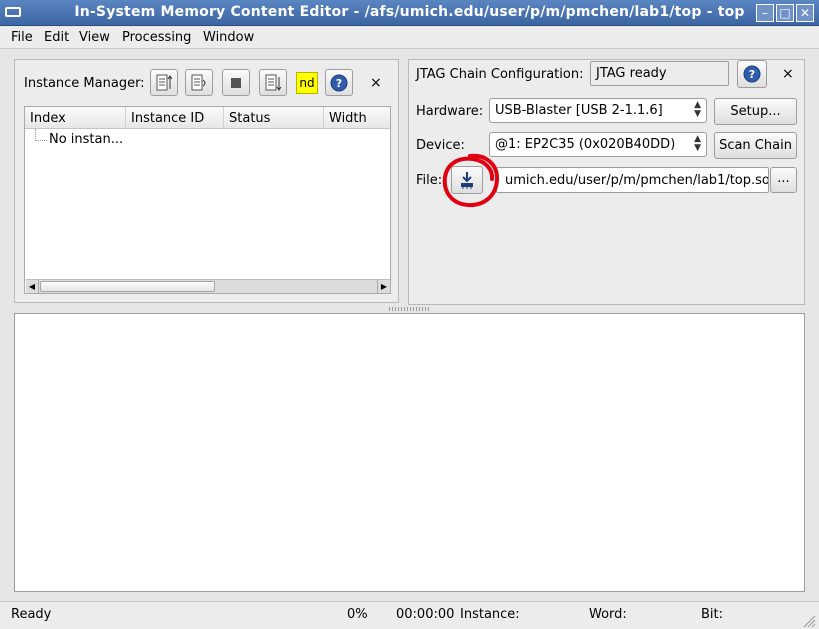  What do you see at coordinates (22, 37) in the screenshot?
I see `menu-file: File` at bounding box center [22, 37].